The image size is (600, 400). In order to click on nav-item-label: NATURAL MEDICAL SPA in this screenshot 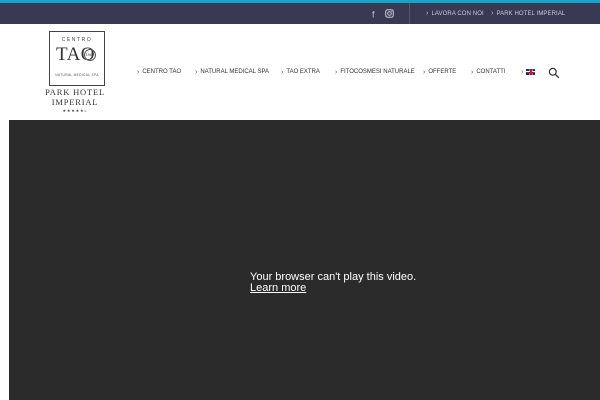, I will do `click(235, 72)`.